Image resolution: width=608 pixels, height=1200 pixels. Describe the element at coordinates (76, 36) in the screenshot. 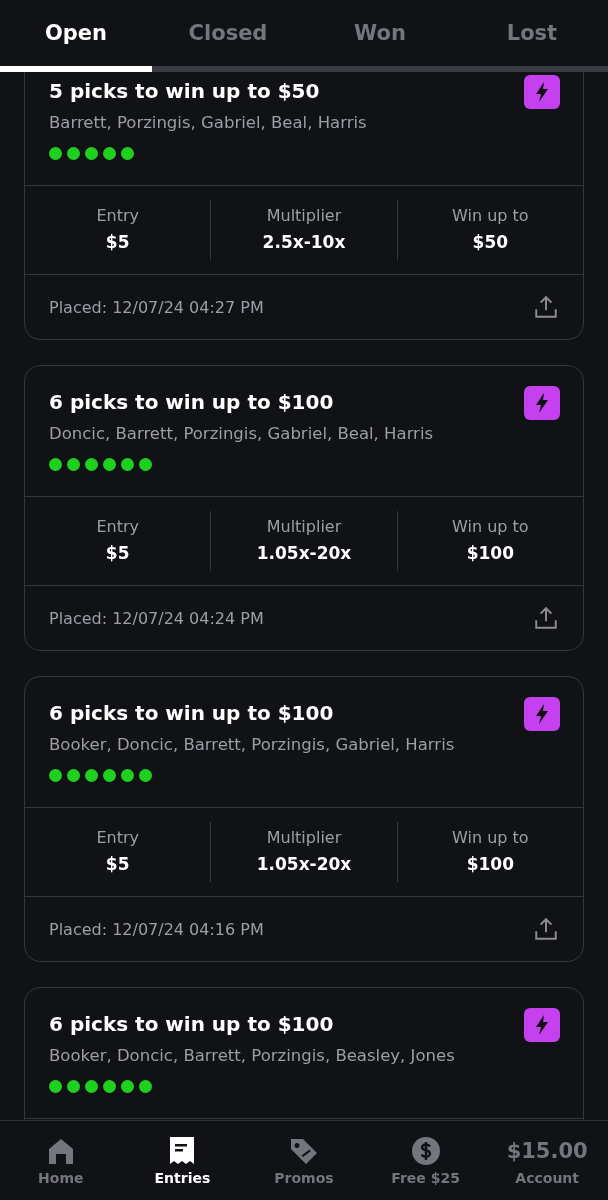

I see `tab: Open` at that location.